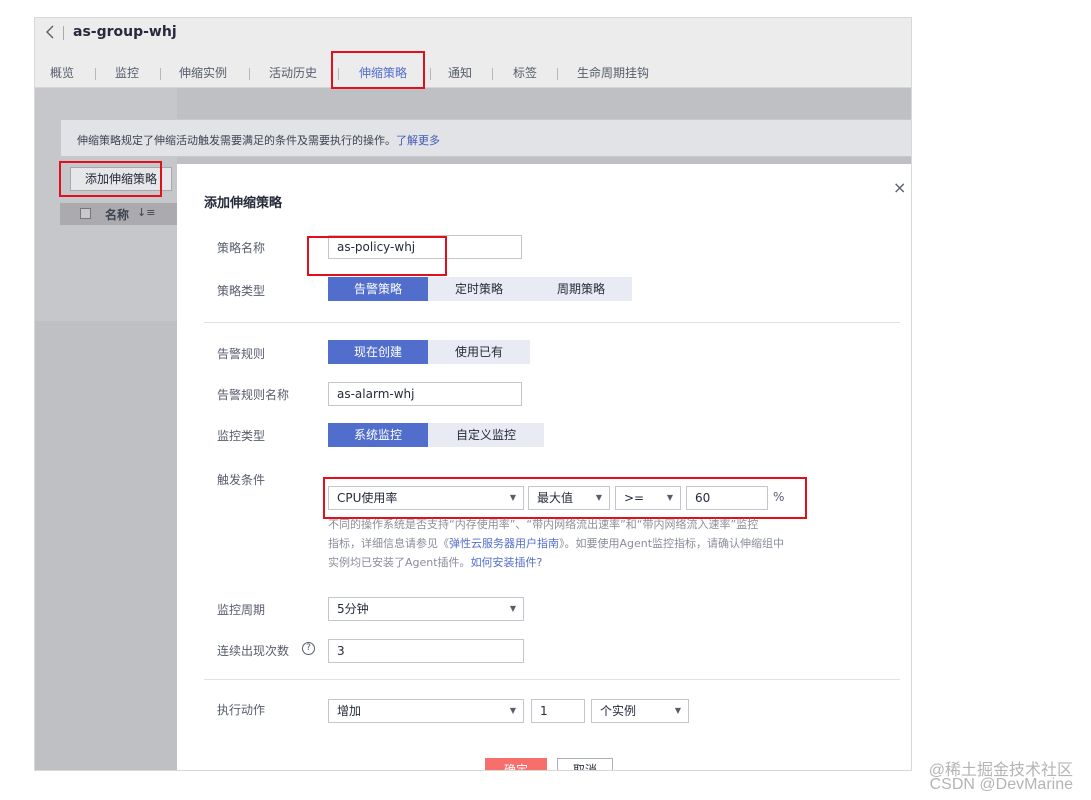 The image size is (1091, 800). What do you see at coordinates (425, 394) in the screenshot?
I see `alarm-rule-name-input: as-alarm-whj` at bounding box center [425, 394].